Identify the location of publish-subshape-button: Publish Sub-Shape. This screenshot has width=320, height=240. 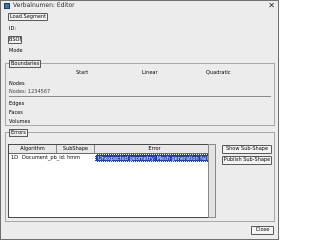
(247, 160).